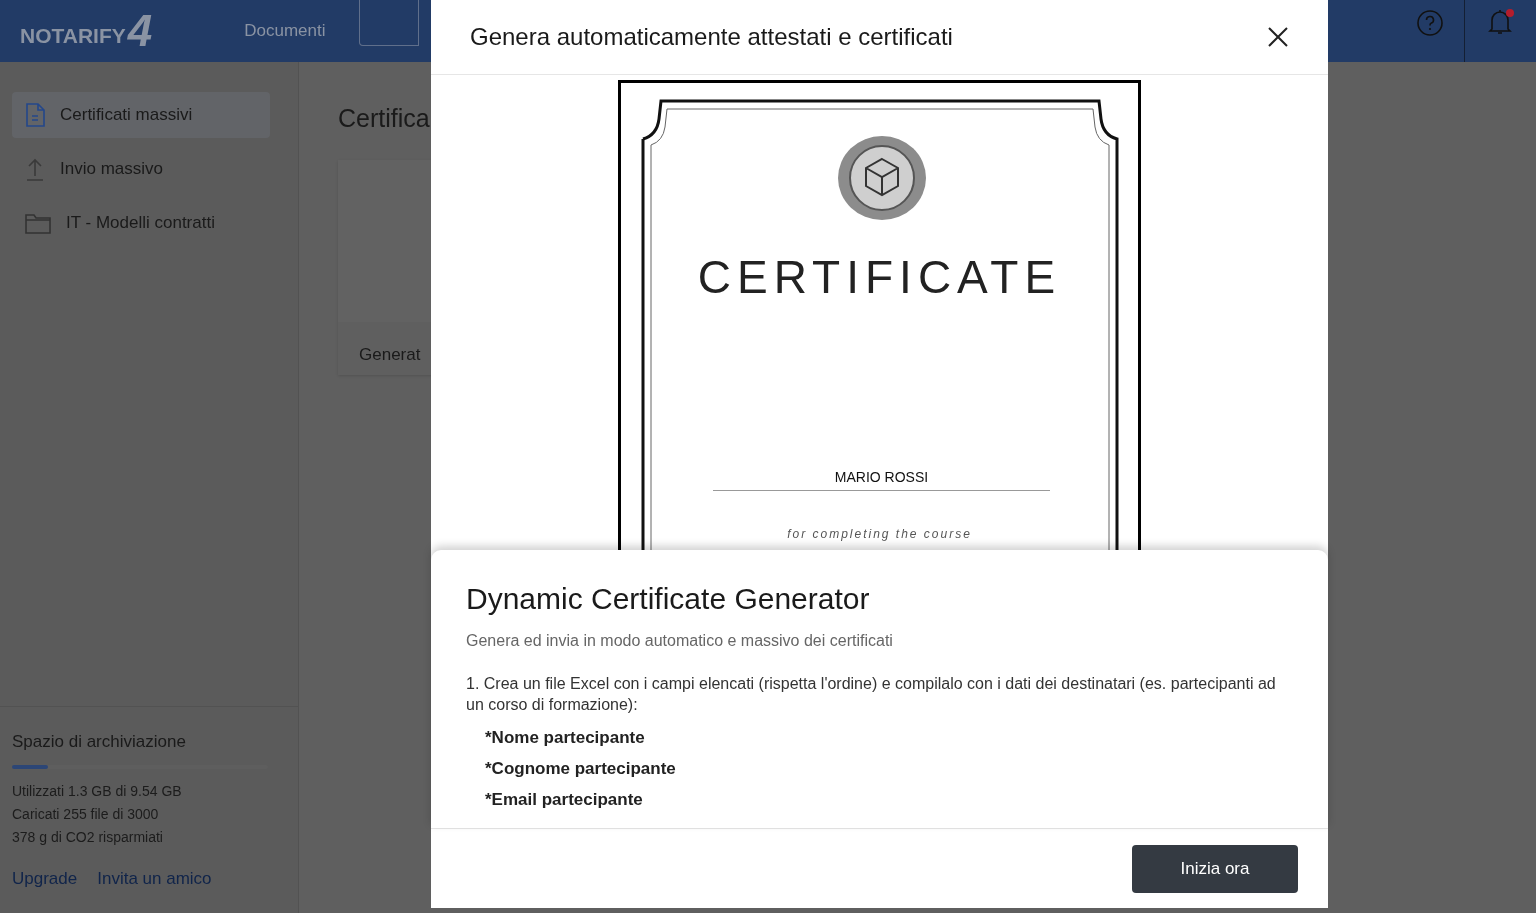 The height and width of the screenshot is (913, 1536). What do you see at coordinates (680, 641) in the screenshot?
I see `panel-subtitle: Genera ed invia in modo automatico e massivo dei certificati` at bounding box center [680, 641].